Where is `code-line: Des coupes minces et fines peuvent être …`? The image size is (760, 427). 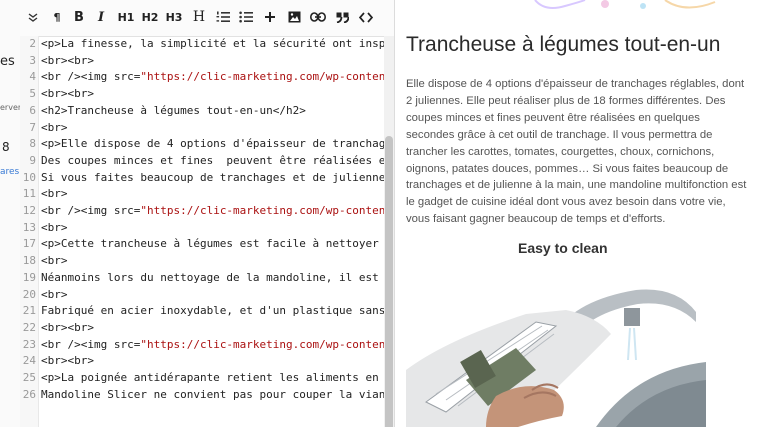 code-line: Des coupes minces et fines peuvent être … is located at coordinates (212, 160).